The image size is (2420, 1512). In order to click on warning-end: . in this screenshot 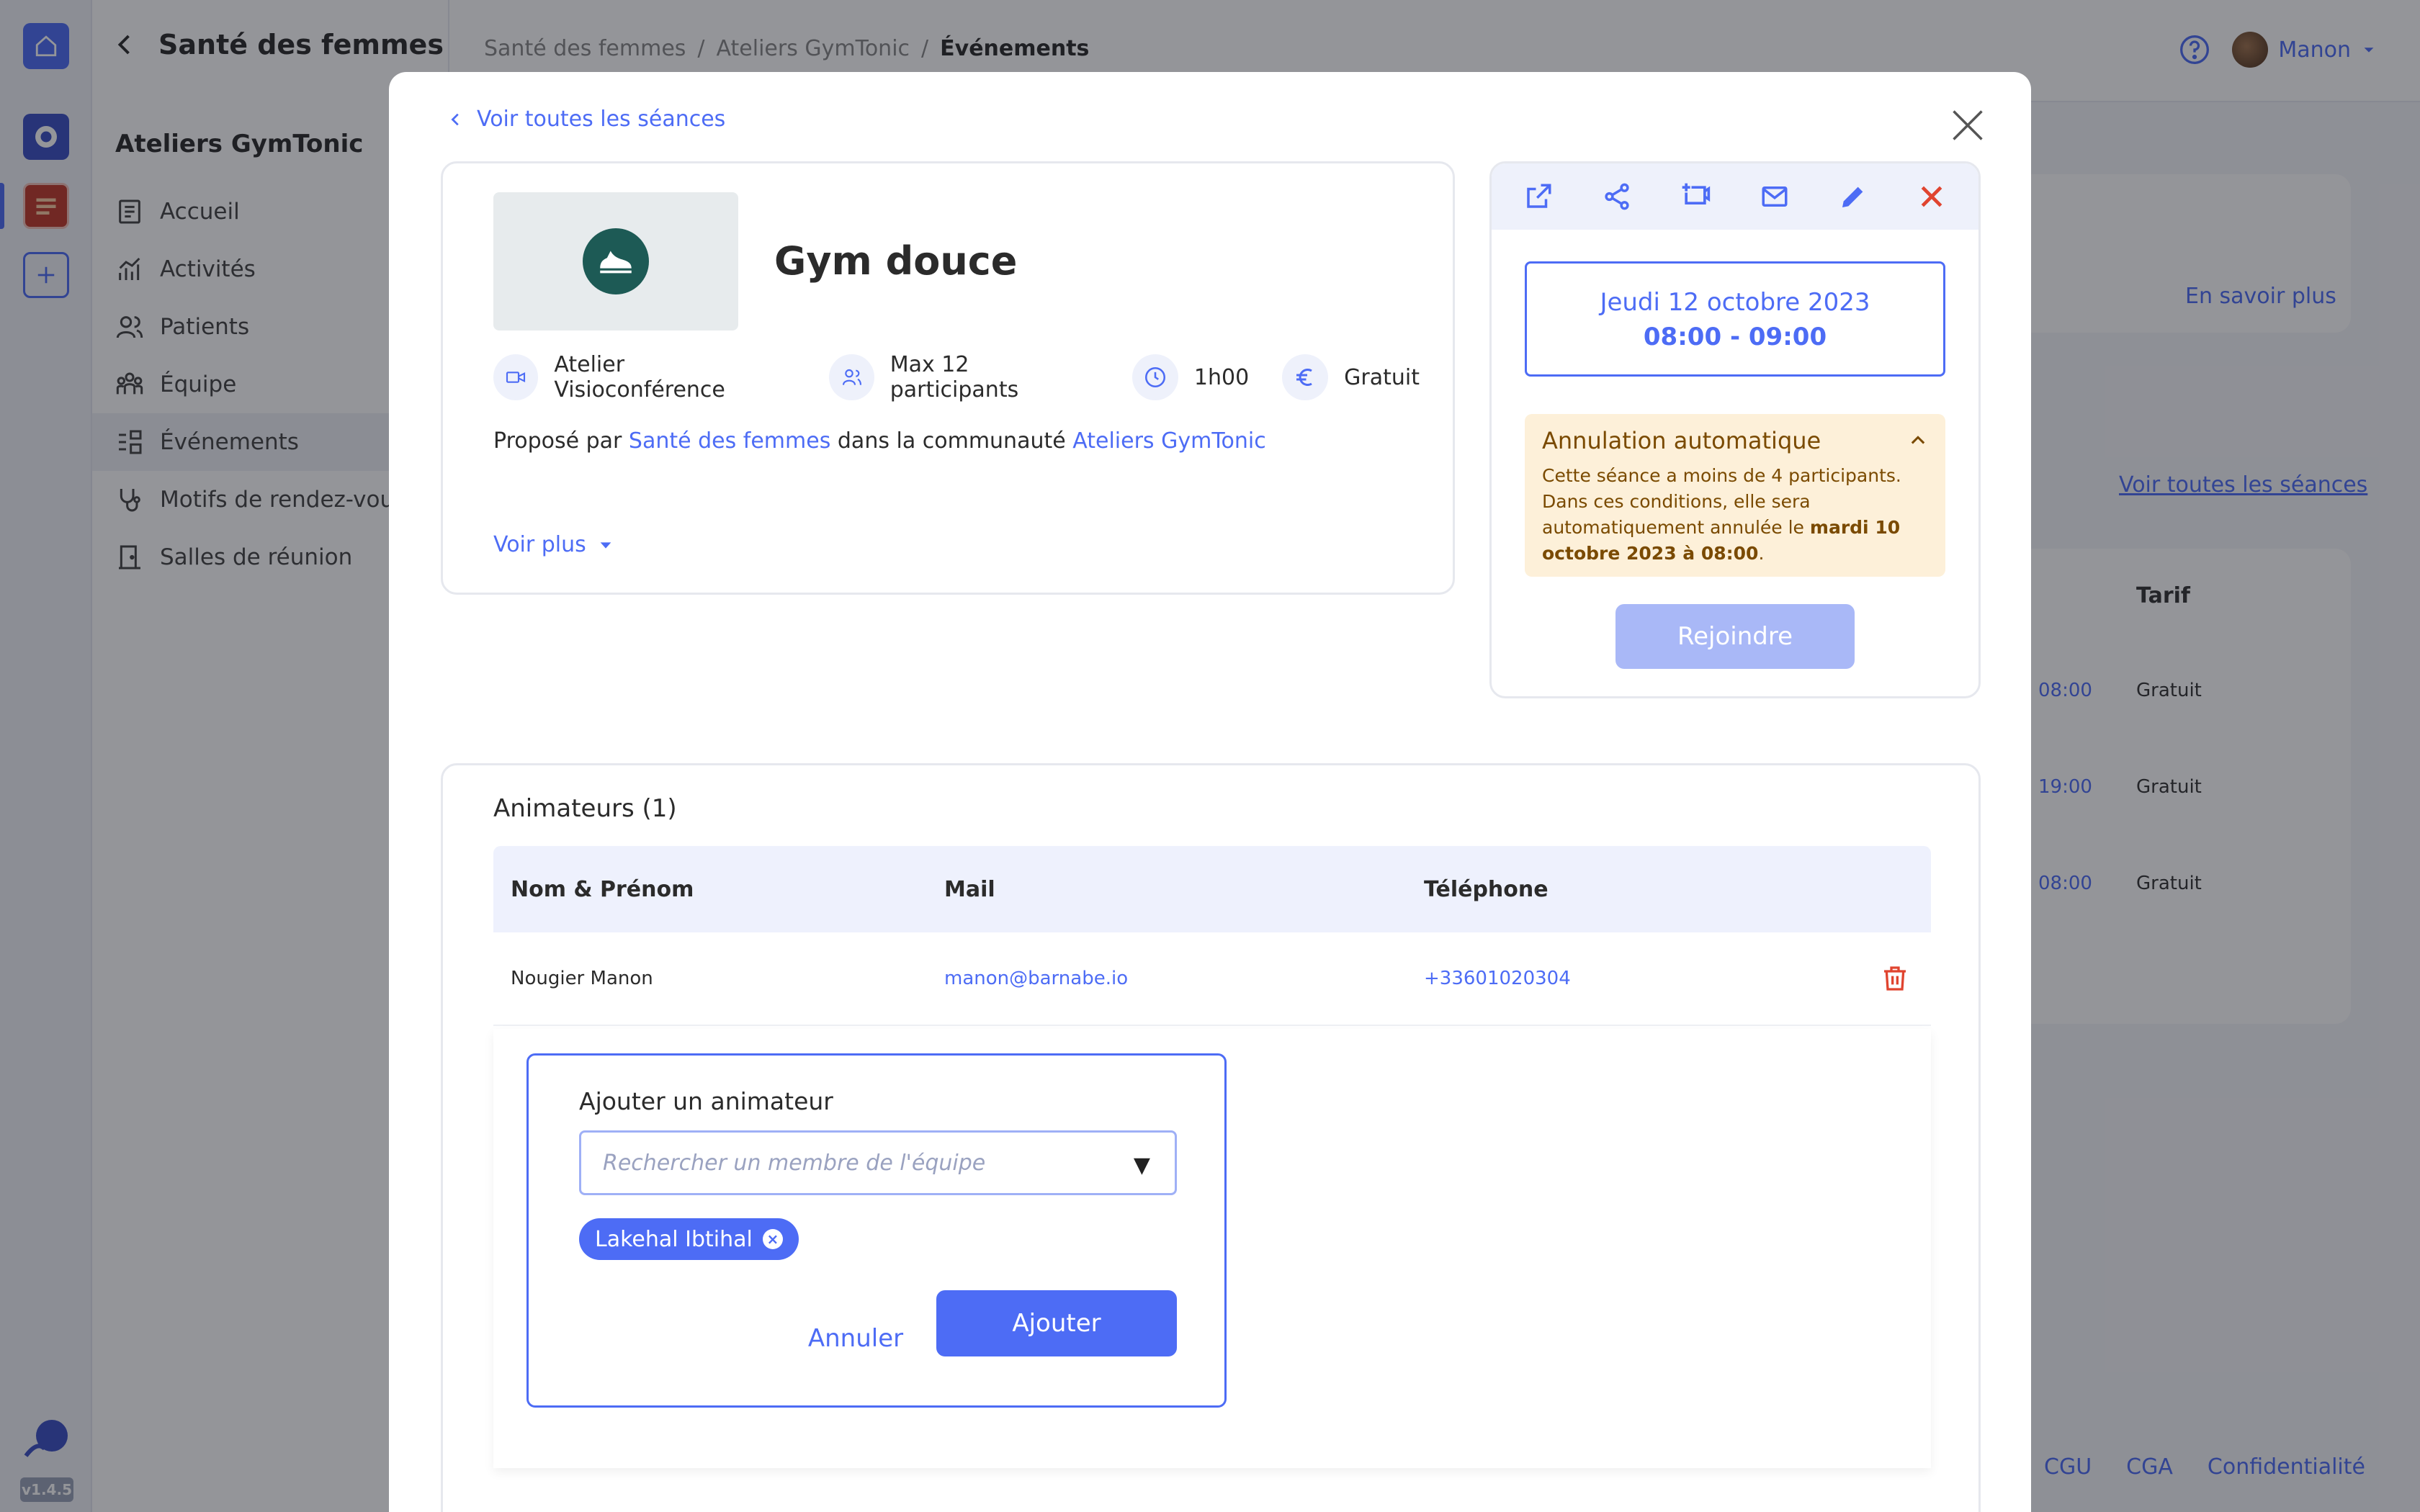, I will do `click(1761, 553)`.